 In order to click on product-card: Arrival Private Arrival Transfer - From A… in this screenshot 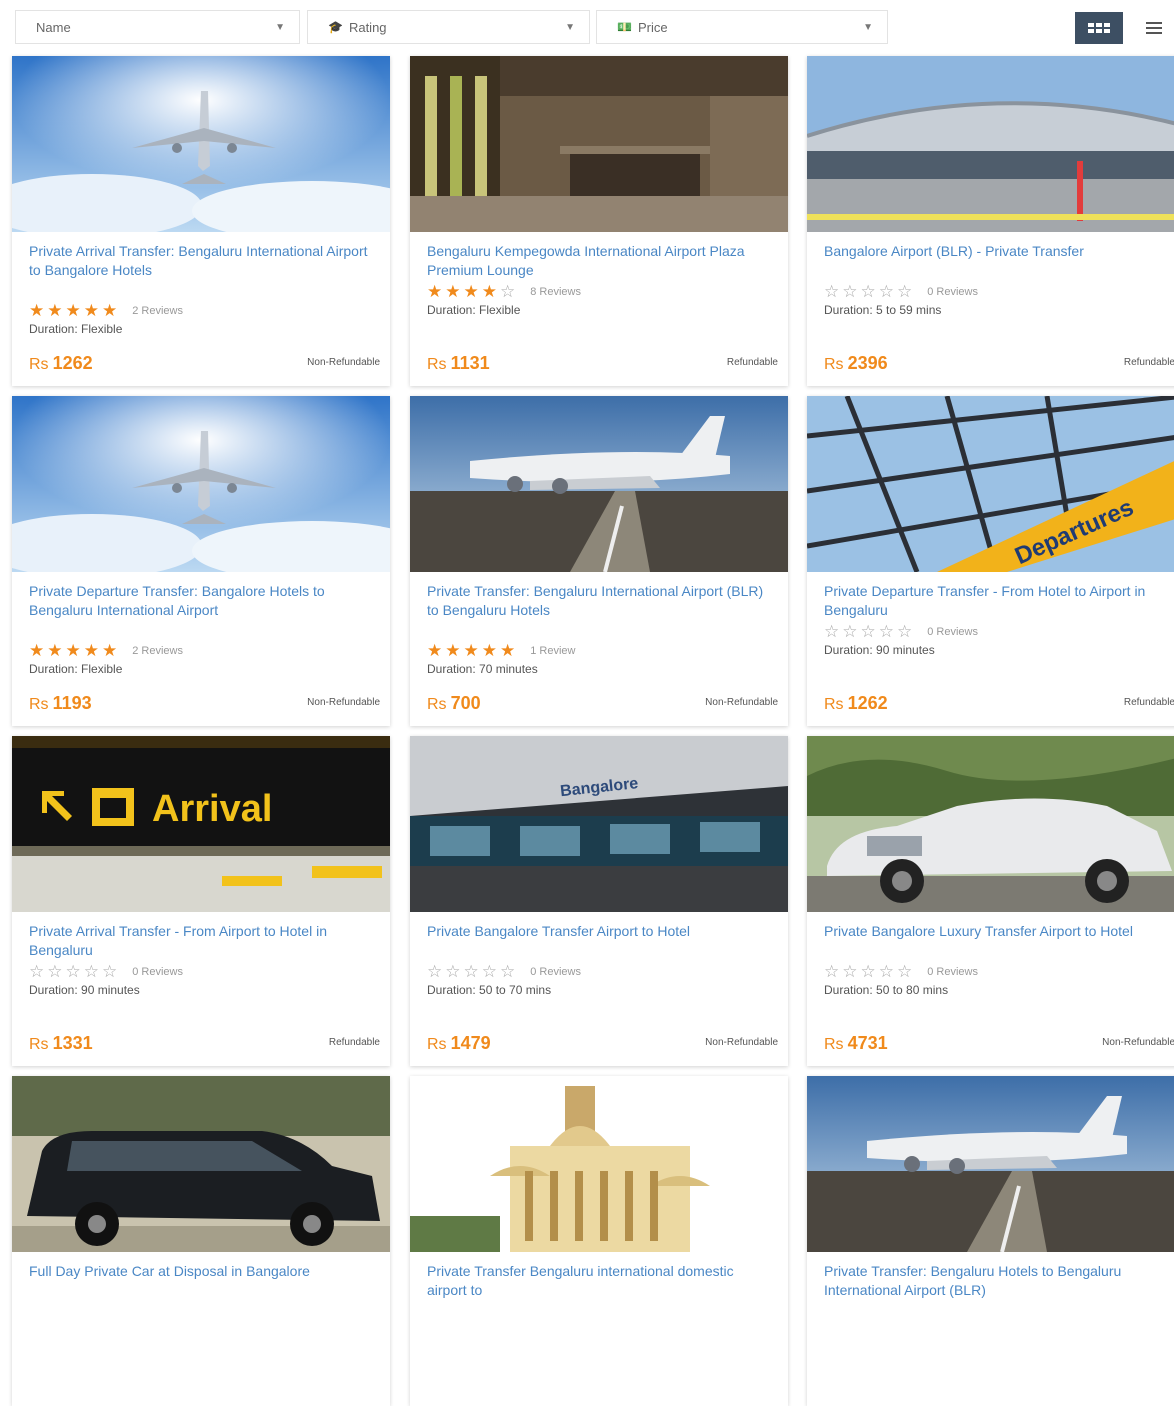, I will do `click(201, 901)`.